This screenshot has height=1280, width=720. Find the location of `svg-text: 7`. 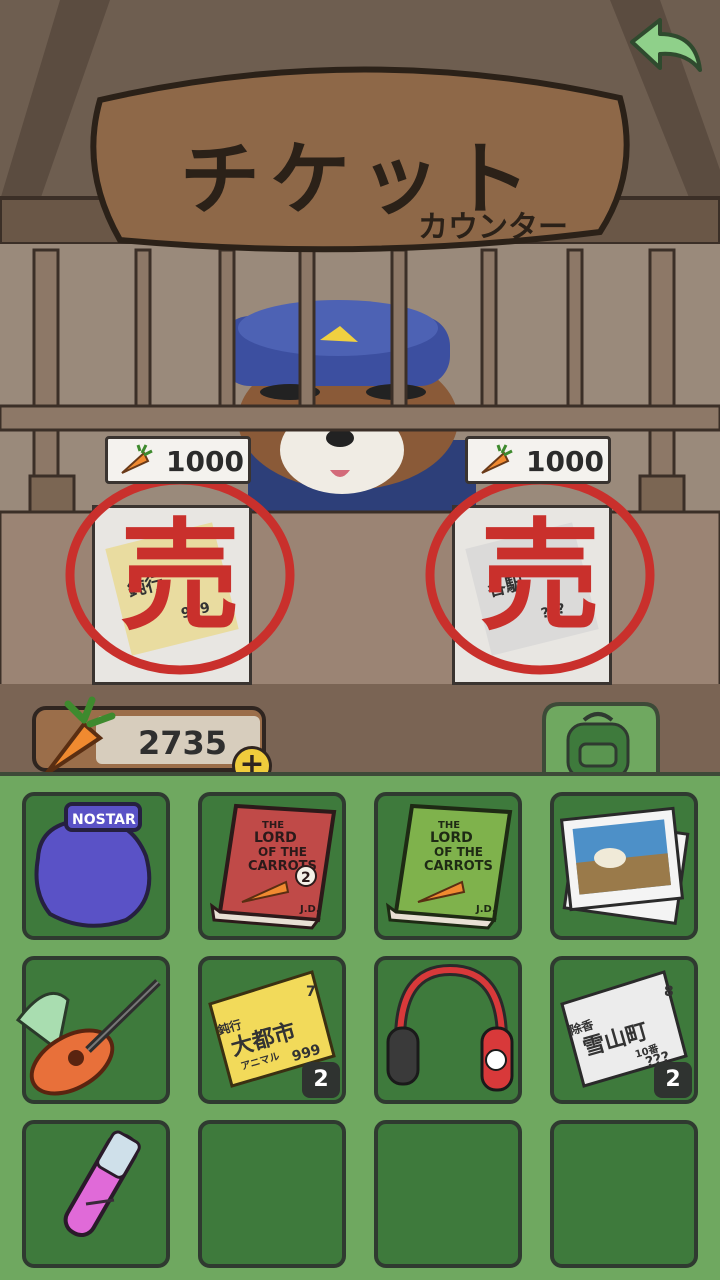

svg-text: 7 is located at coordinates (311, 992).